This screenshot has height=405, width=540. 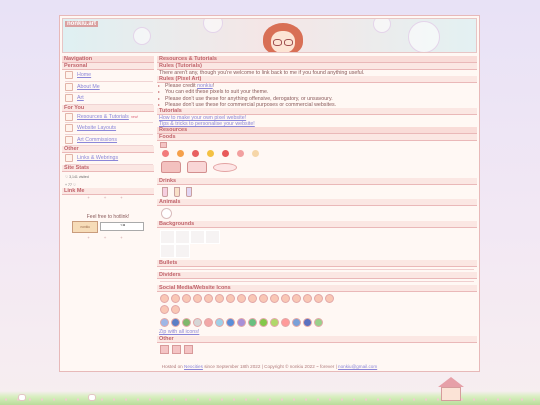 I want to click on site-title: nonkiu.art, so click(x=82, y=24).